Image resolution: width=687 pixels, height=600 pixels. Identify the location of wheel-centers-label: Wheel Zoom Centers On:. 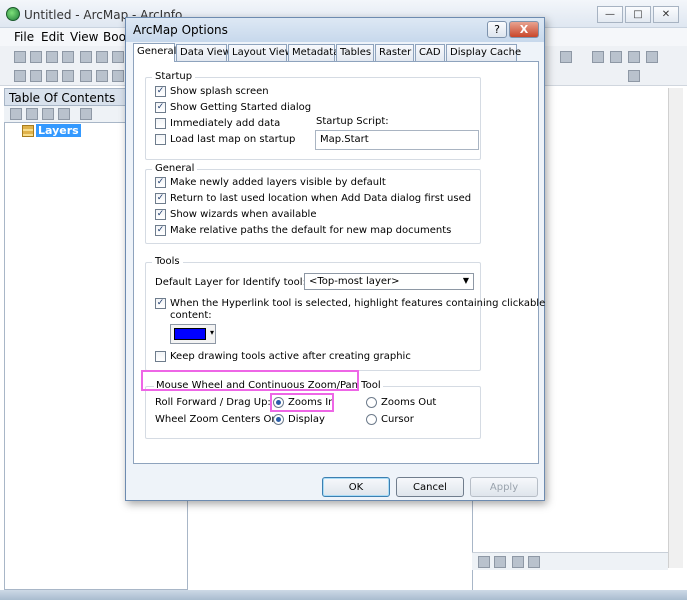
(218, 419).